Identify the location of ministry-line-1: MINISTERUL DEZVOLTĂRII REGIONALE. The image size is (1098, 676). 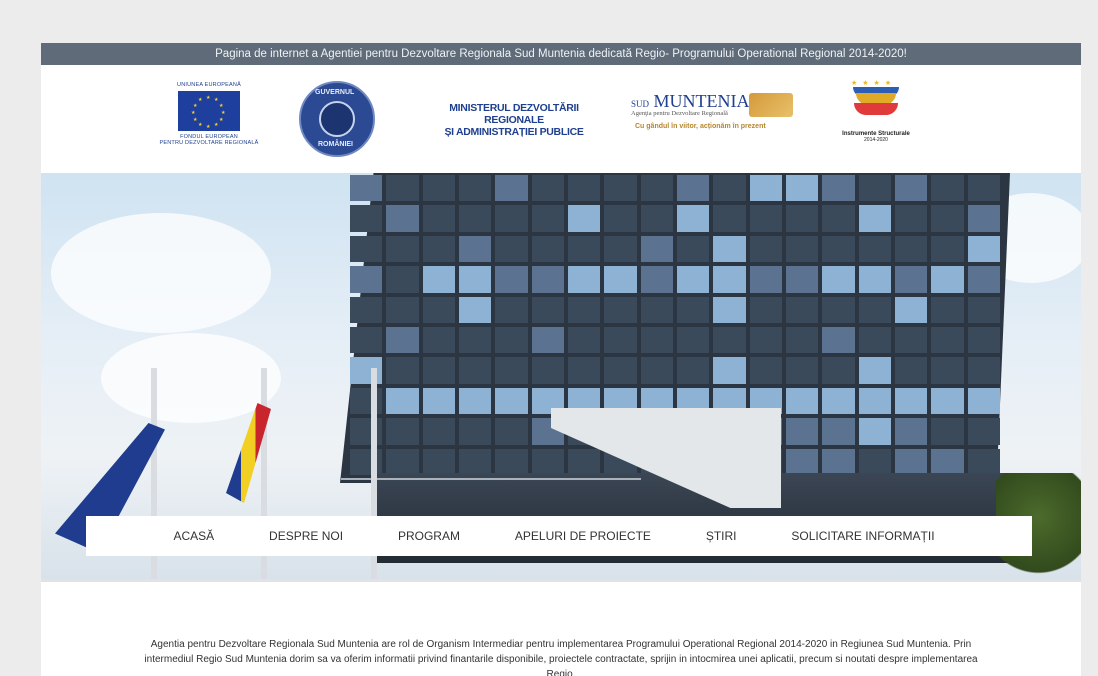
(514, 114).